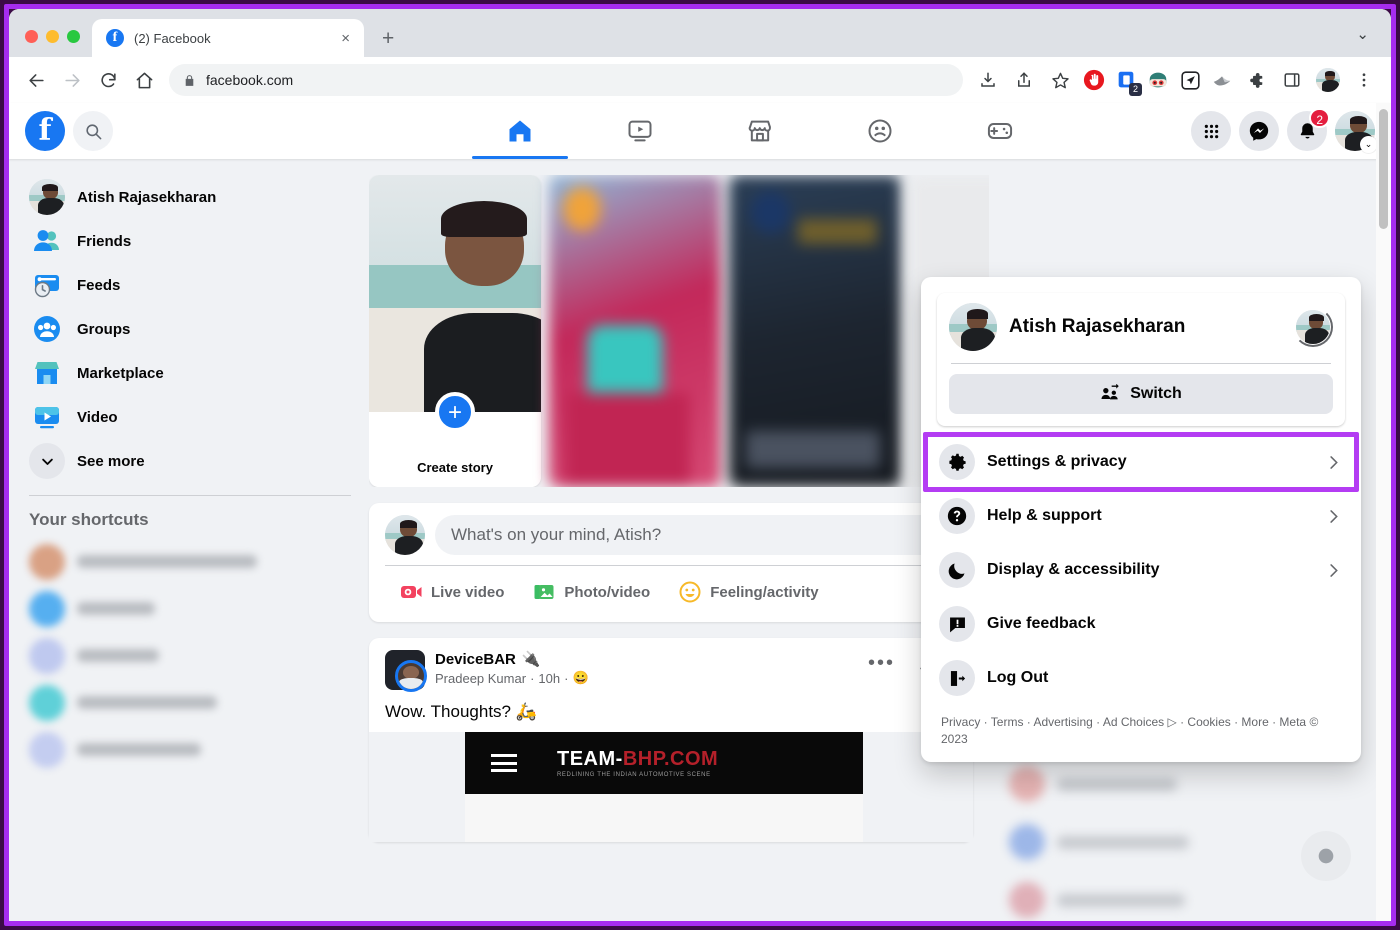 This screenshot has height=930, width=1400. Describe the element at coordinates (406, 671) in the screenshot. I see `page-avatar` at that location.